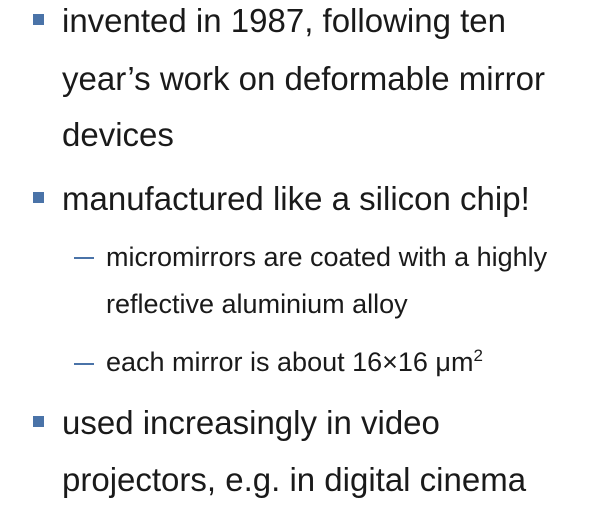  What do you see at coordinates (118, 134) in the screenshot?
I see `bullet-text-line: devices` at bounding box center [118, 134].